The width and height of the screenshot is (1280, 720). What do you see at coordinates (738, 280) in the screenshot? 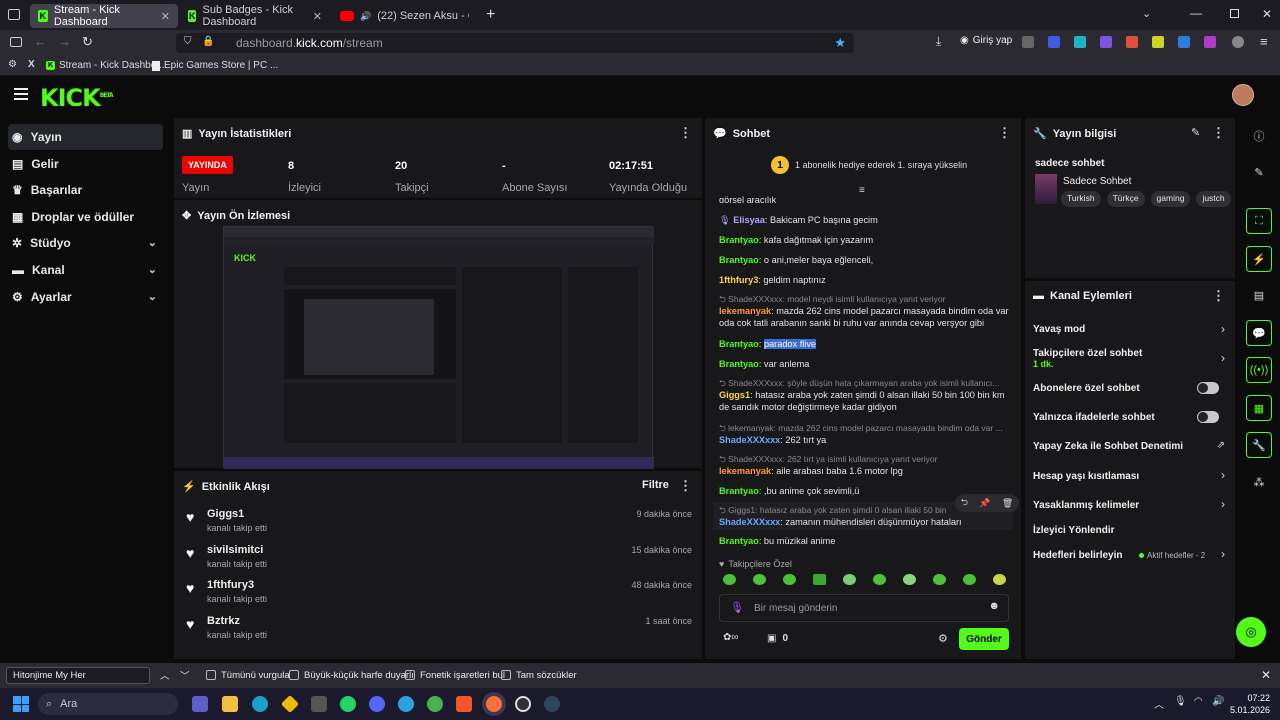
I see `chat-username: 1fthfury3` at bounding box center [738, 280].